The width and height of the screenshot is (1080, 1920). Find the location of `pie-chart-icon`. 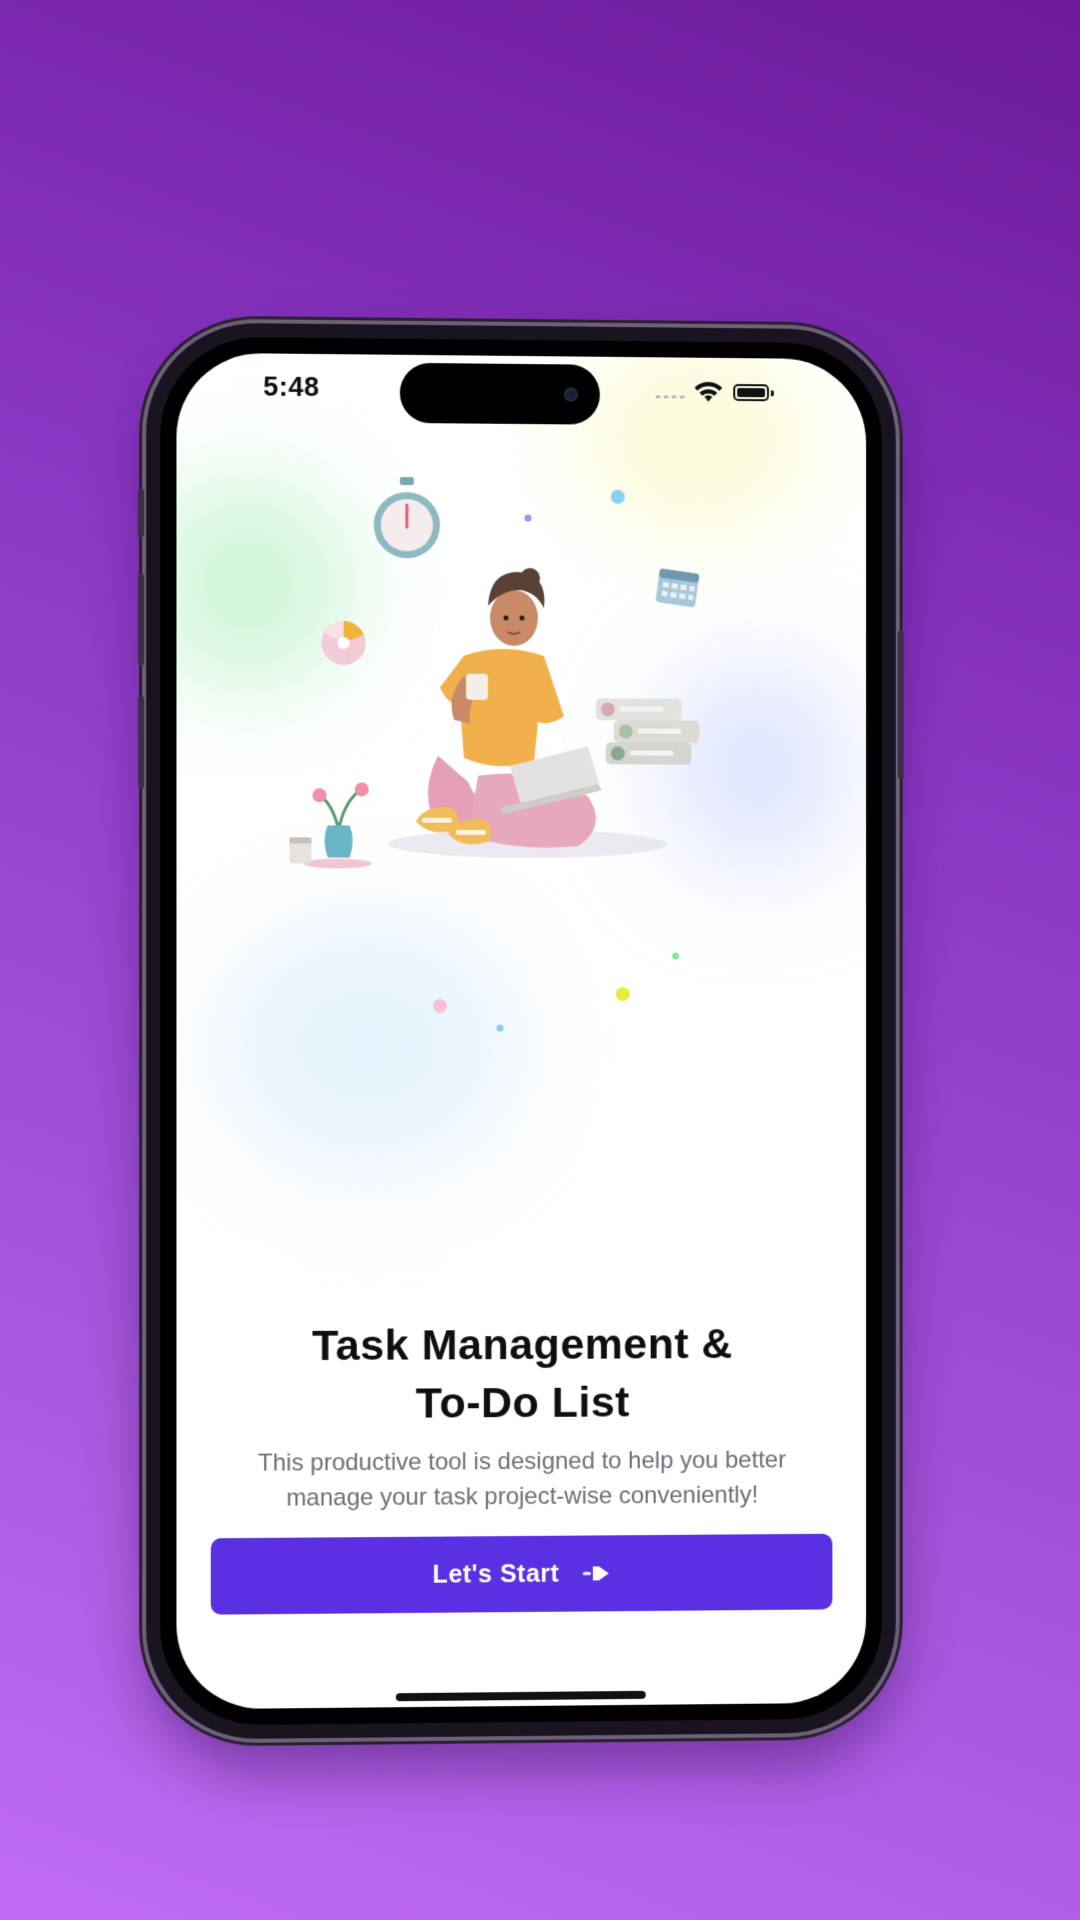

pie-chart-icon is located at coordinates (343, 643).